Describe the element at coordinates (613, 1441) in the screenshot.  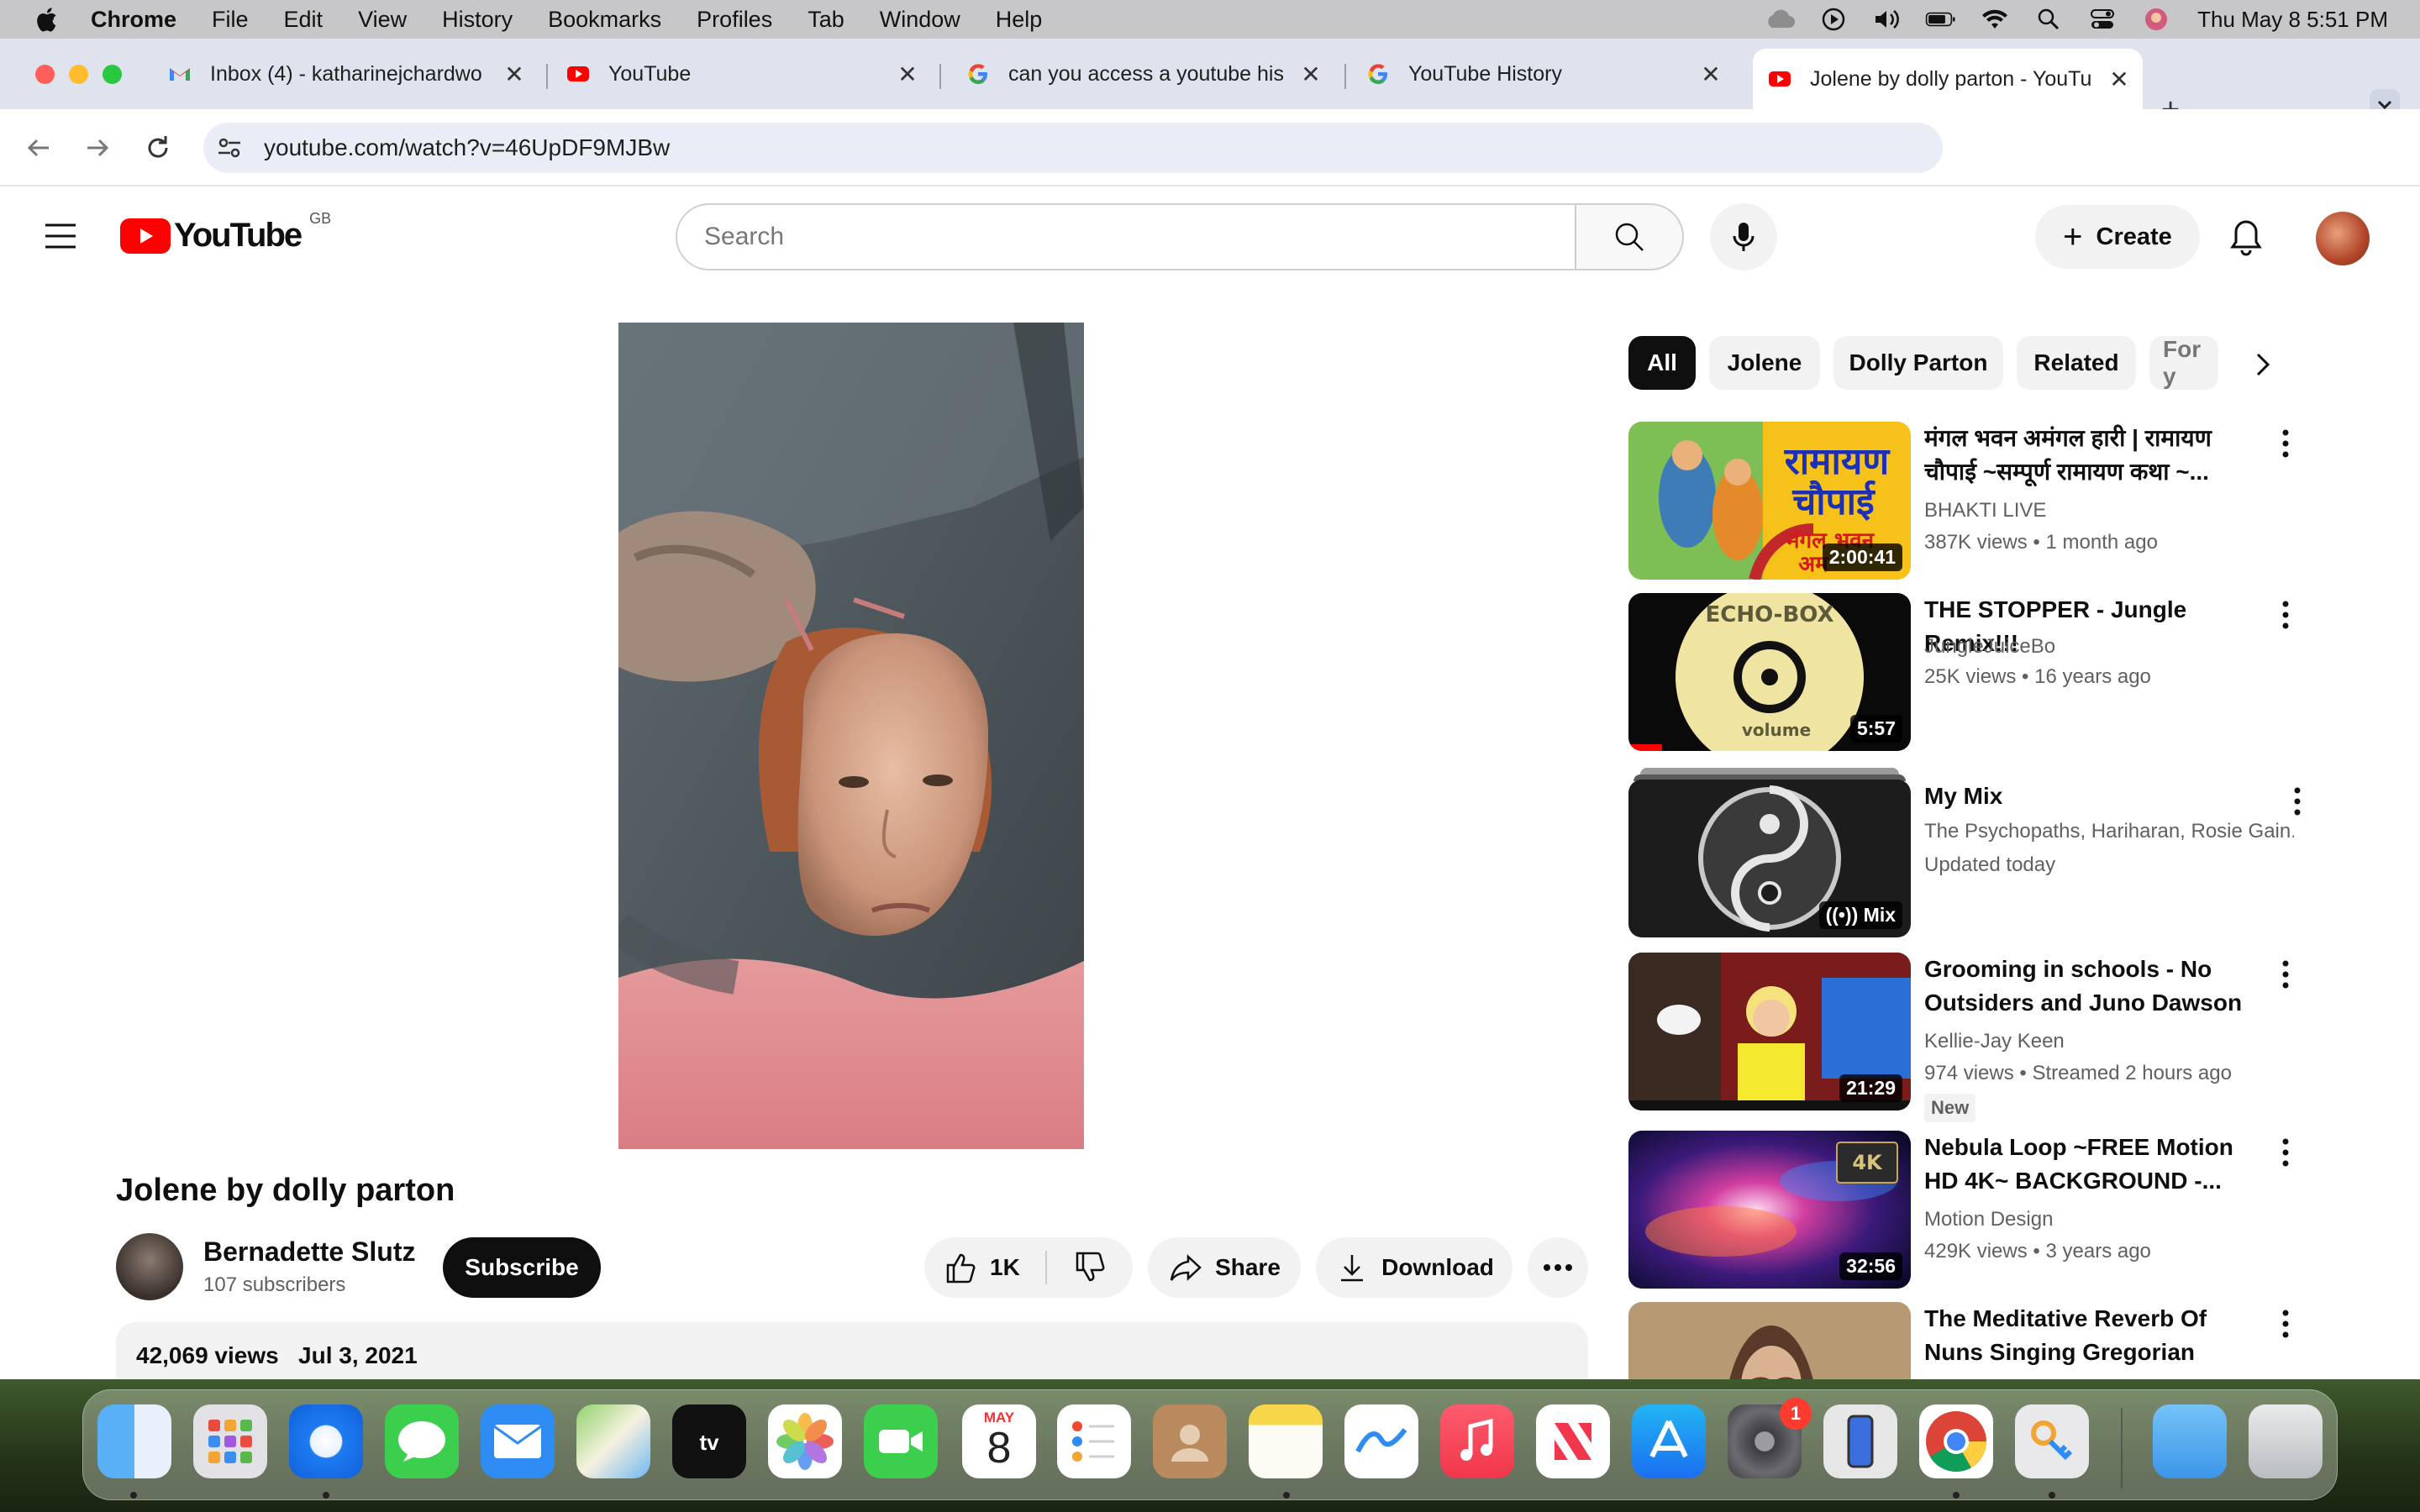
I see `maps-icon` at that location.